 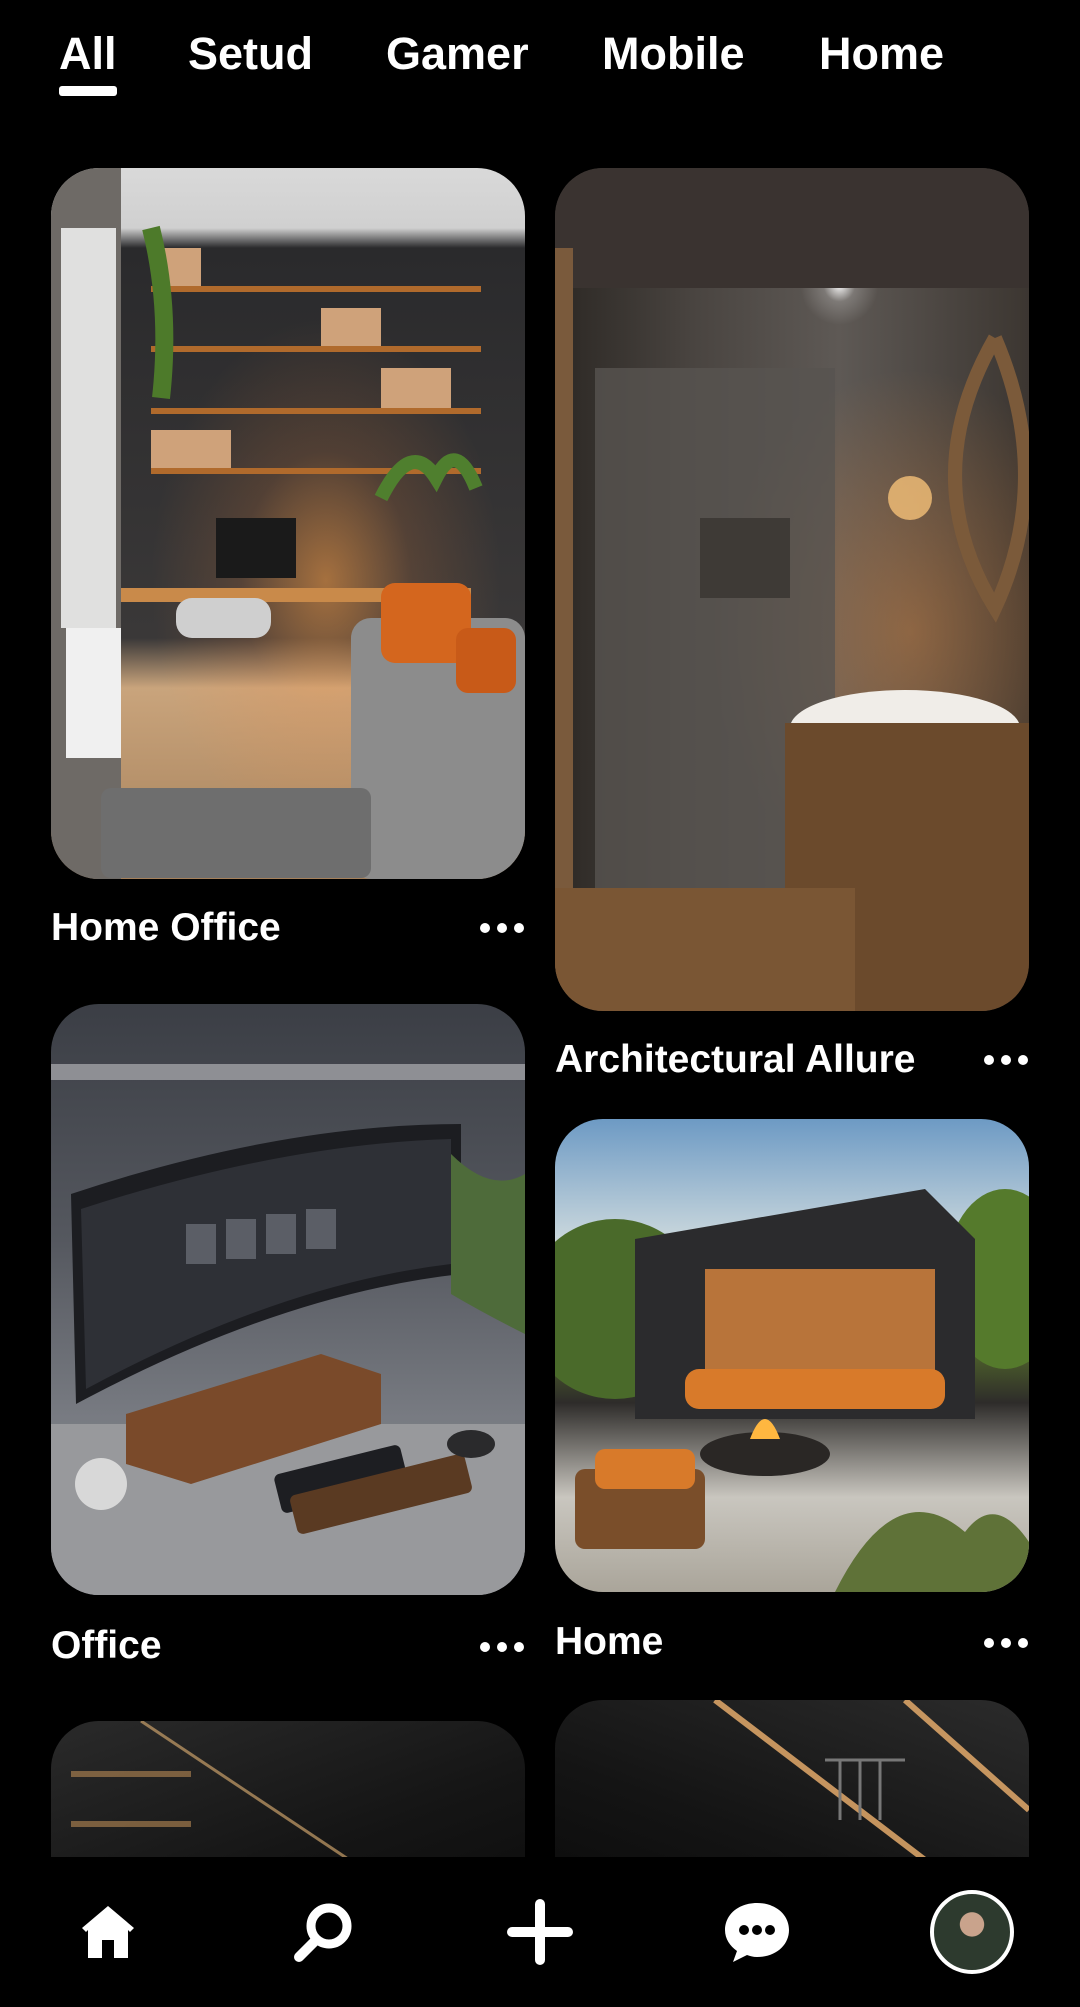 What do you see at coordinates (106, 1646) in the screenshot?
I see `pin-title: Office` at bounding box center [106, 1646].